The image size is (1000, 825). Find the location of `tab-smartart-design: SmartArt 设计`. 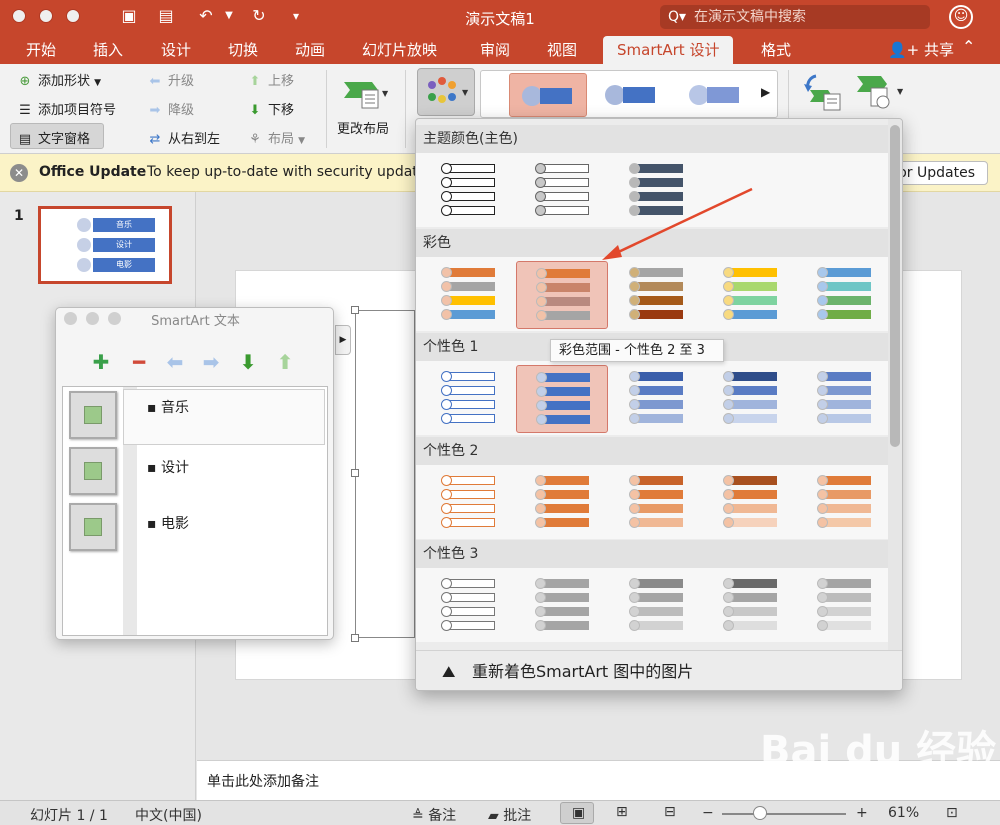

tab-smartart-design: SmartArt 设计 is located at coordinates (668, 50).